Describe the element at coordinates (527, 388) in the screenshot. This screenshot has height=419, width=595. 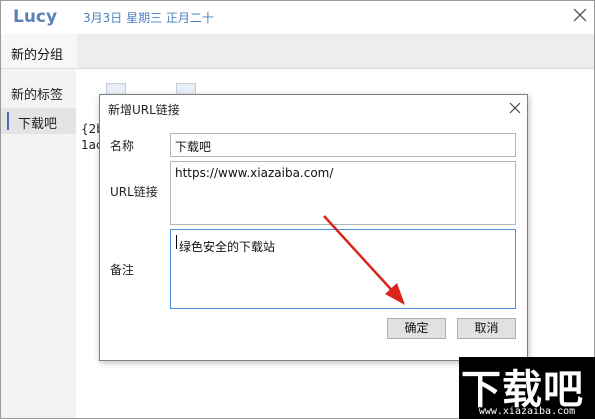
I see `watermark-logo: 下载吧 www.xiazaiba.com` at that location.